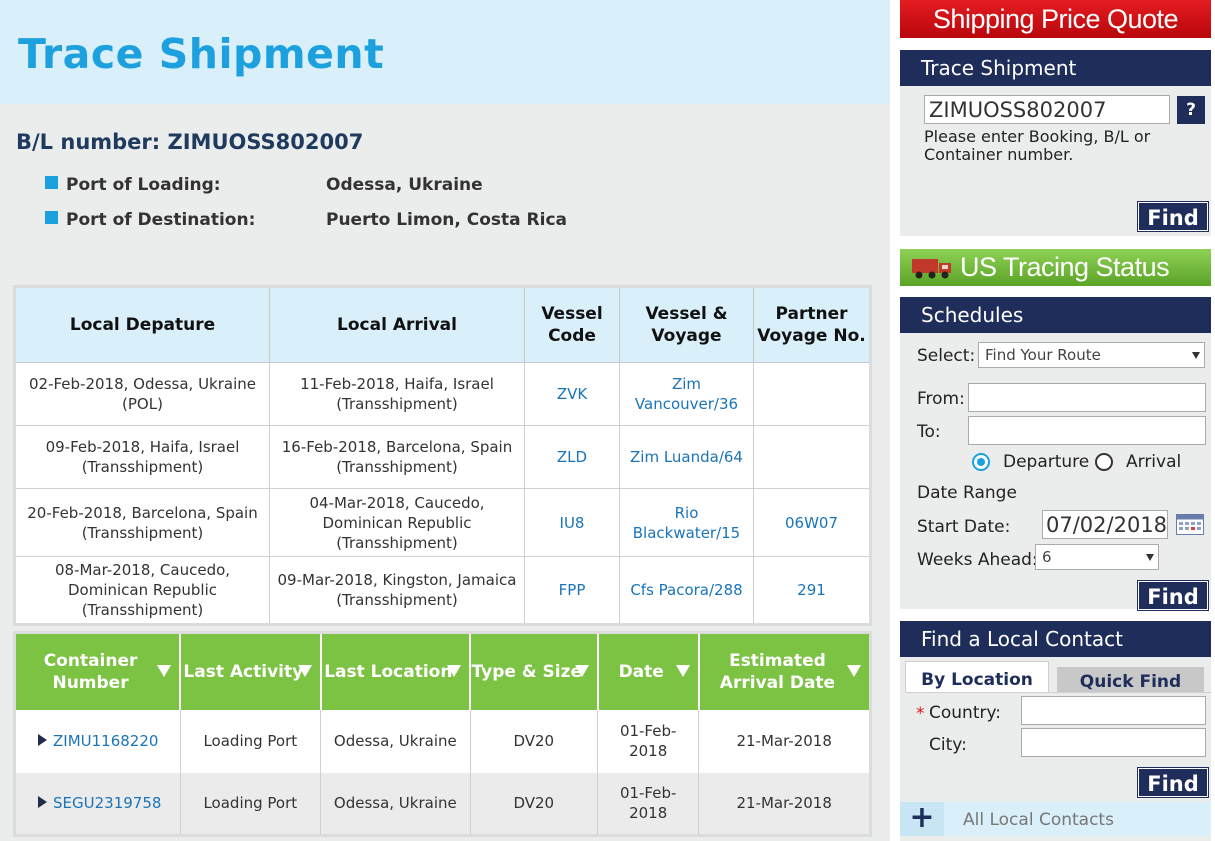  What do you see at coordinates (648, 671) in the screenshot?
I see `col-date: Date` at bounding box center [648, 671].